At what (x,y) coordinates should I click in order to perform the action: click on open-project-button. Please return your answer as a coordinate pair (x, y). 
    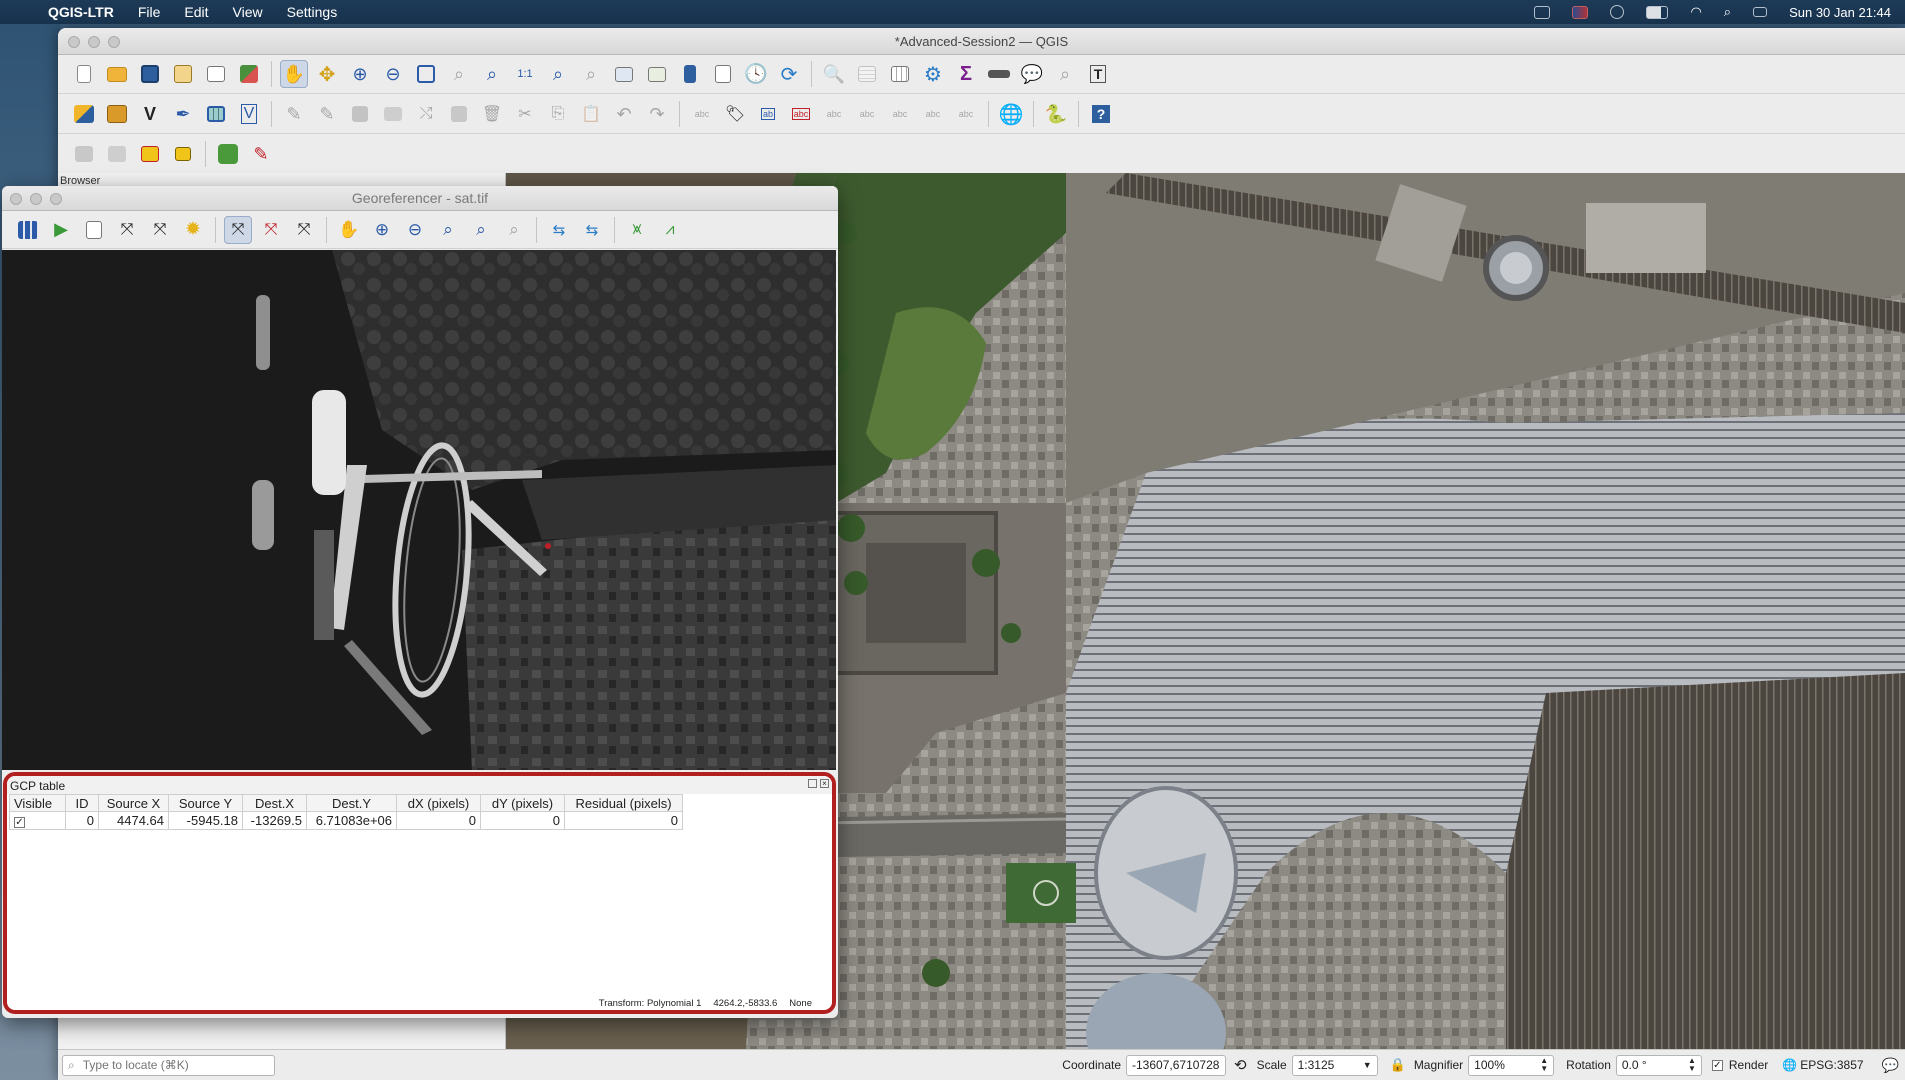
    Looking at the image, I should click on (117, 74).